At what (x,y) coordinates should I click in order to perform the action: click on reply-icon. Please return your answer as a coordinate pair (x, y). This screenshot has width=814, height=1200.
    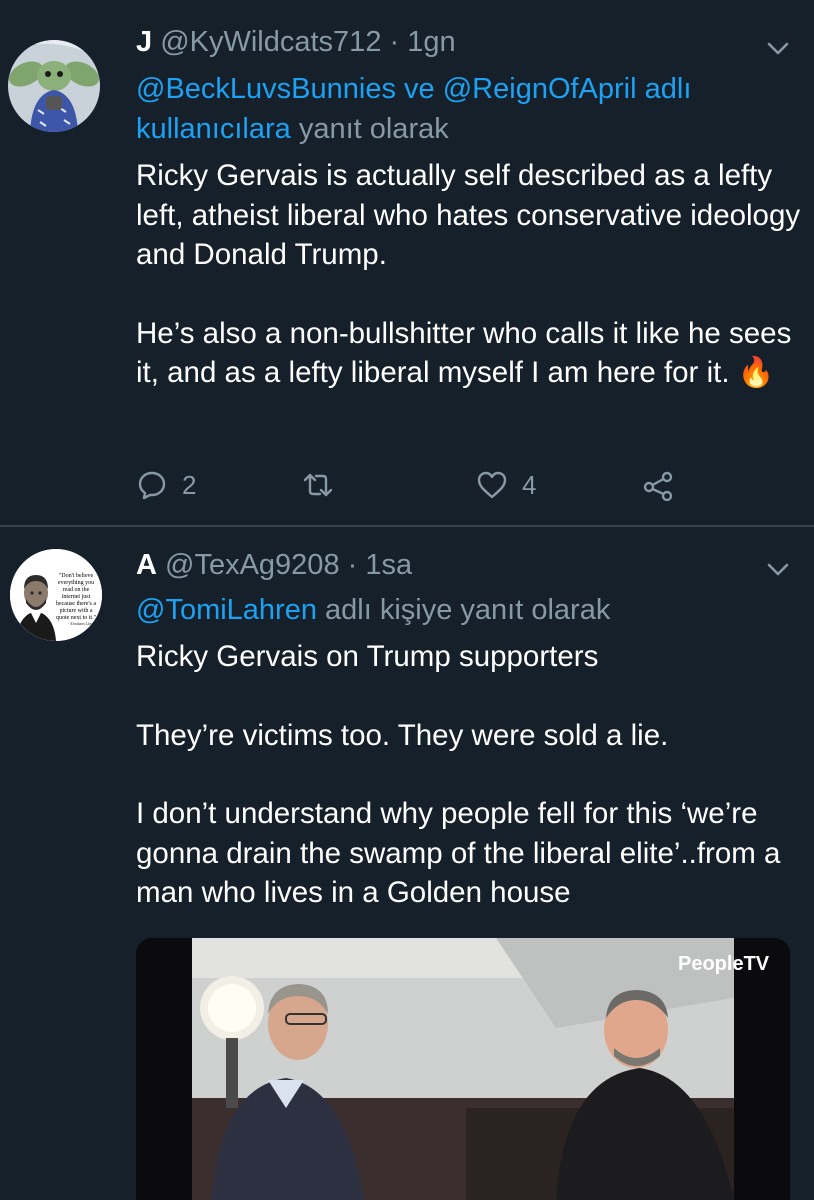
    Looking at the image, I should click on (152, 485).